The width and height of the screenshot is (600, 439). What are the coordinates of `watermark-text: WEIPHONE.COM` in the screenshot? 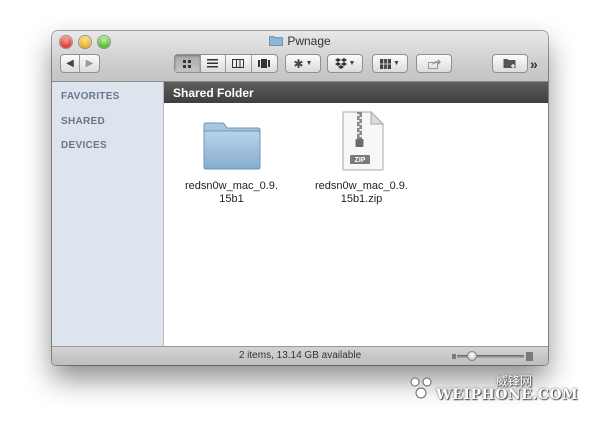 It's located at (507, 395).